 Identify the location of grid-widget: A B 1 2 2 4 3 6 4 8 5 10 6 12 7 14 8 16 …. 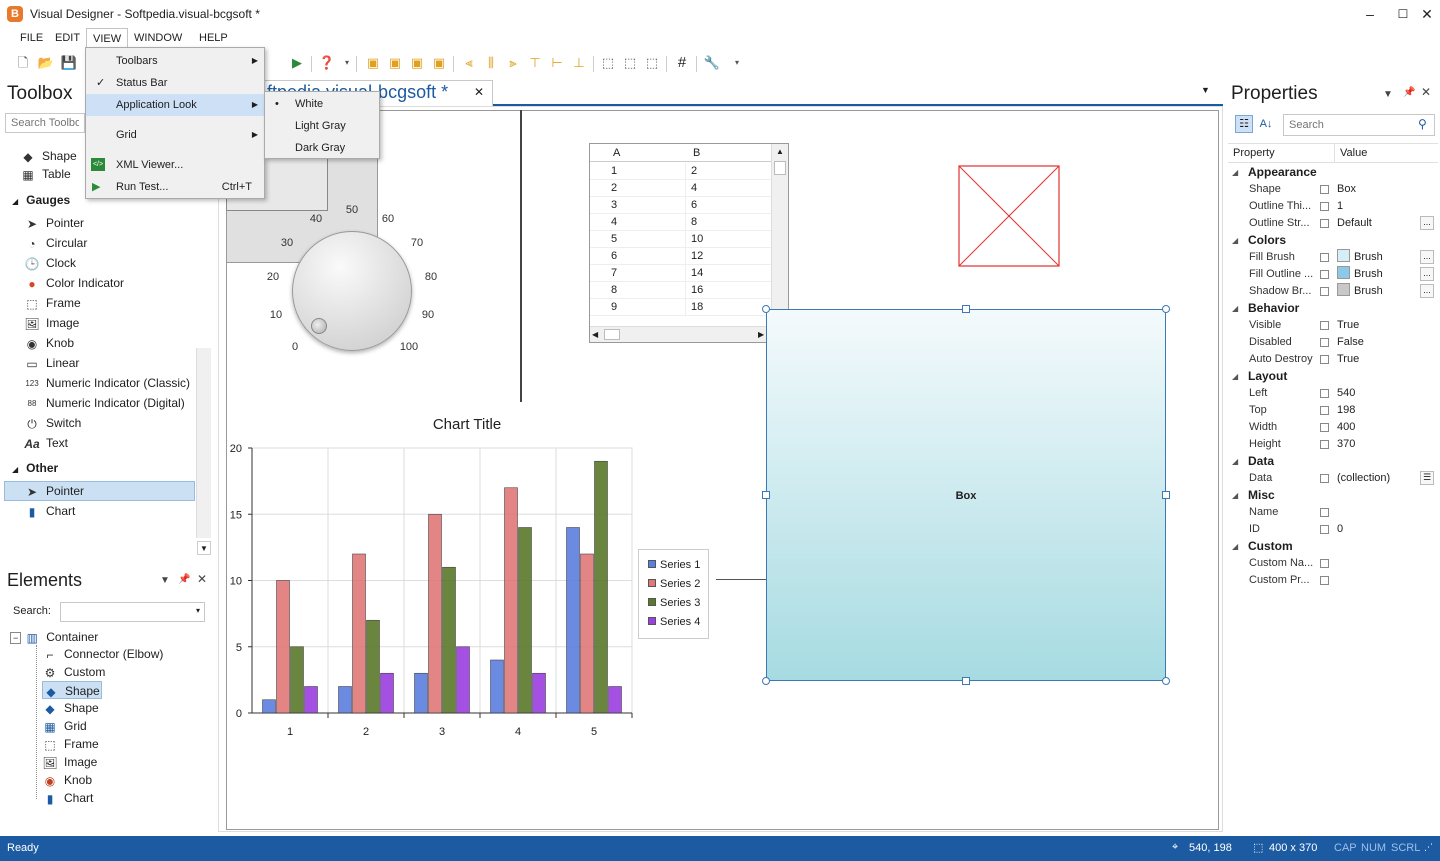
(689, 243).